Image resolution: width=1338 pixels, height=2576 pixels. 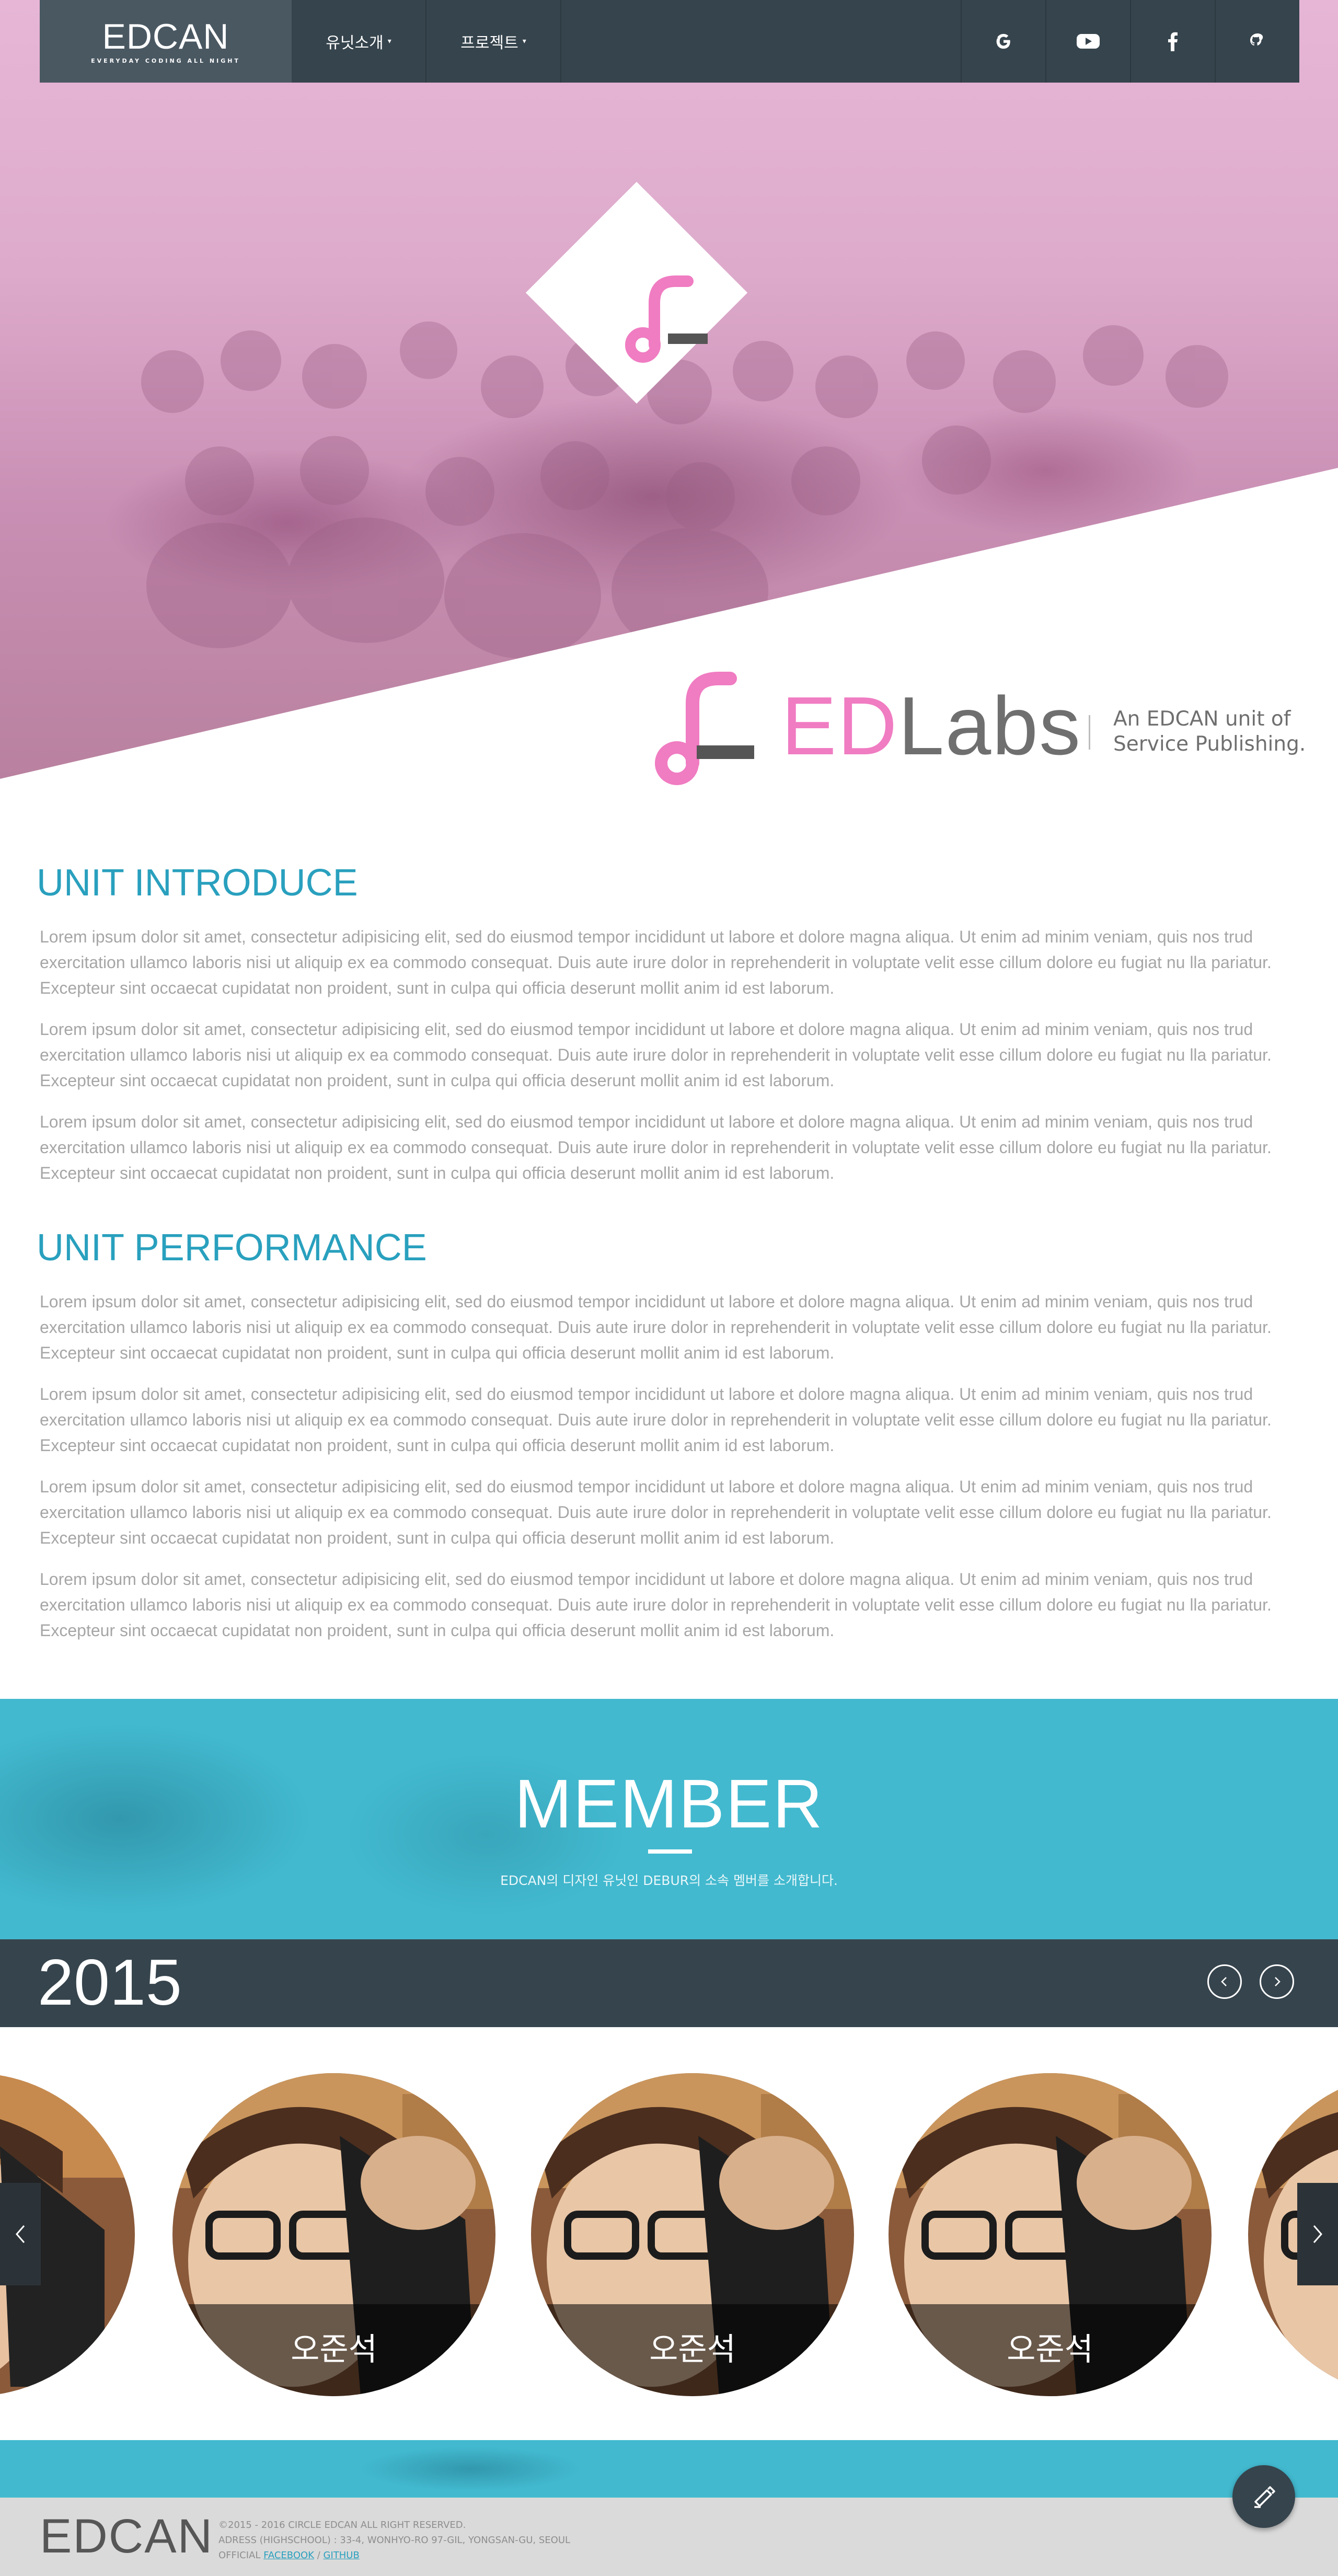 I want to click on official-label: OFFICIAL, so click(x=239, y=2555).